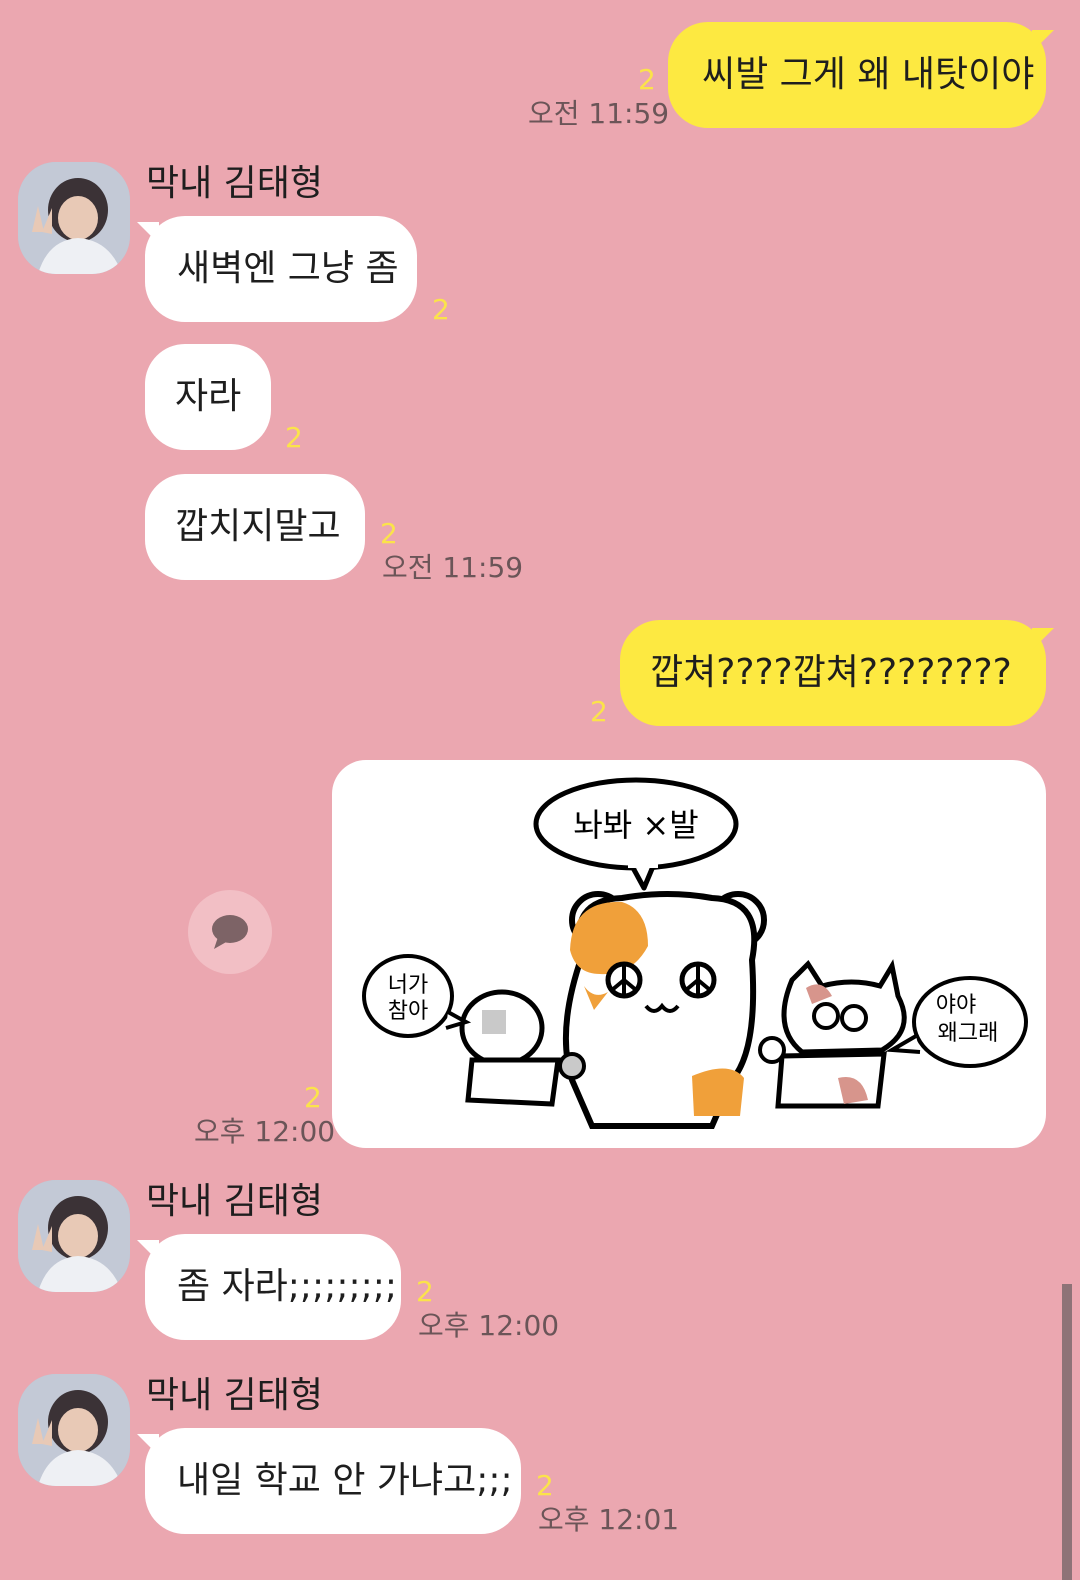  I want to click on their-message-bubble: 자라, so click(208, 397).